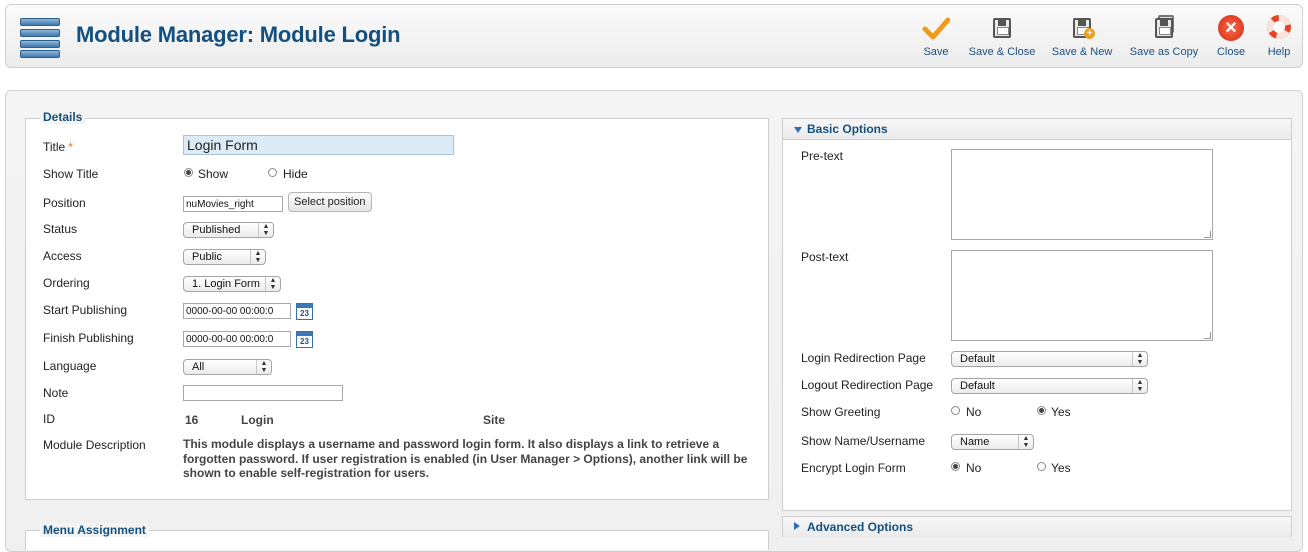 Image resolution: width=1308 pixels, height=552 pixels. What do you see at coordinates (1041, 466) in the screenshot?
I see `encrypt-yes-radio` at bounding box center [1041, 466].